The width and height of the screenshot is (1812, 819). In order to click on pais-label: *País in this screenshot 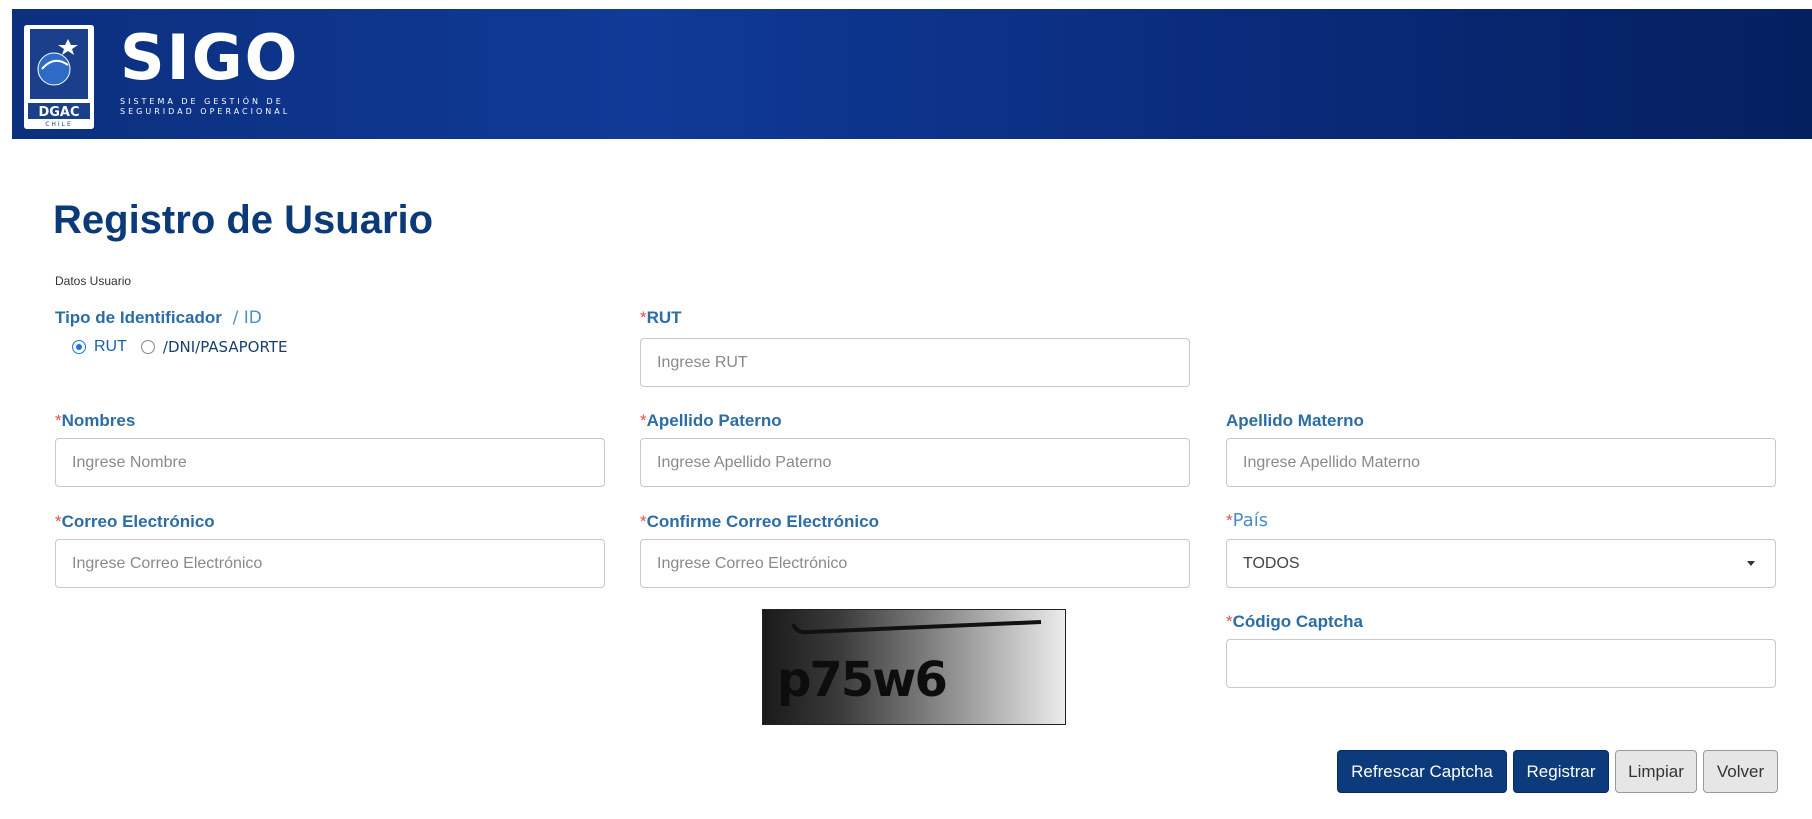, I will do `click(1247, 520)`.